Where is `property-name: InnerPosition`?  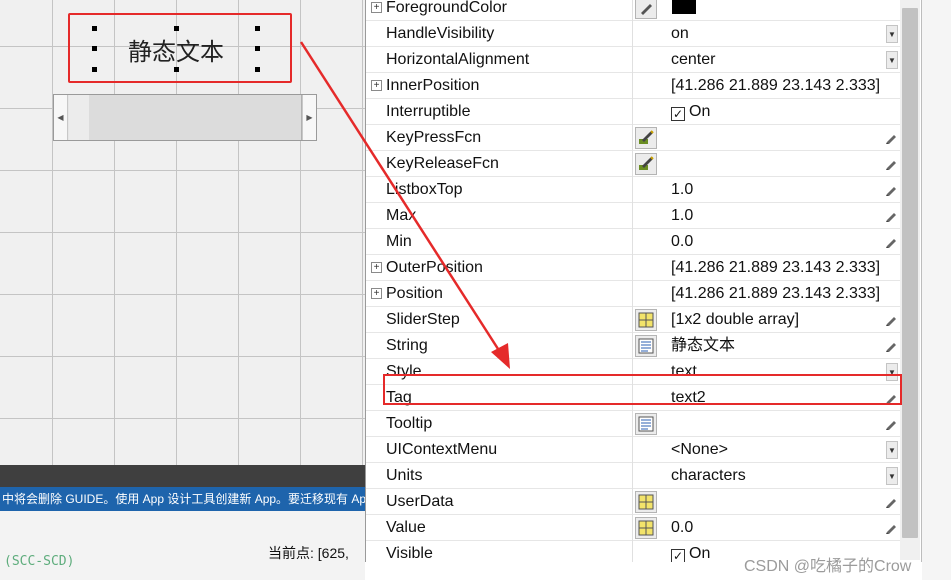
property-name: InnerPosition is located at coordinates (509, 86).